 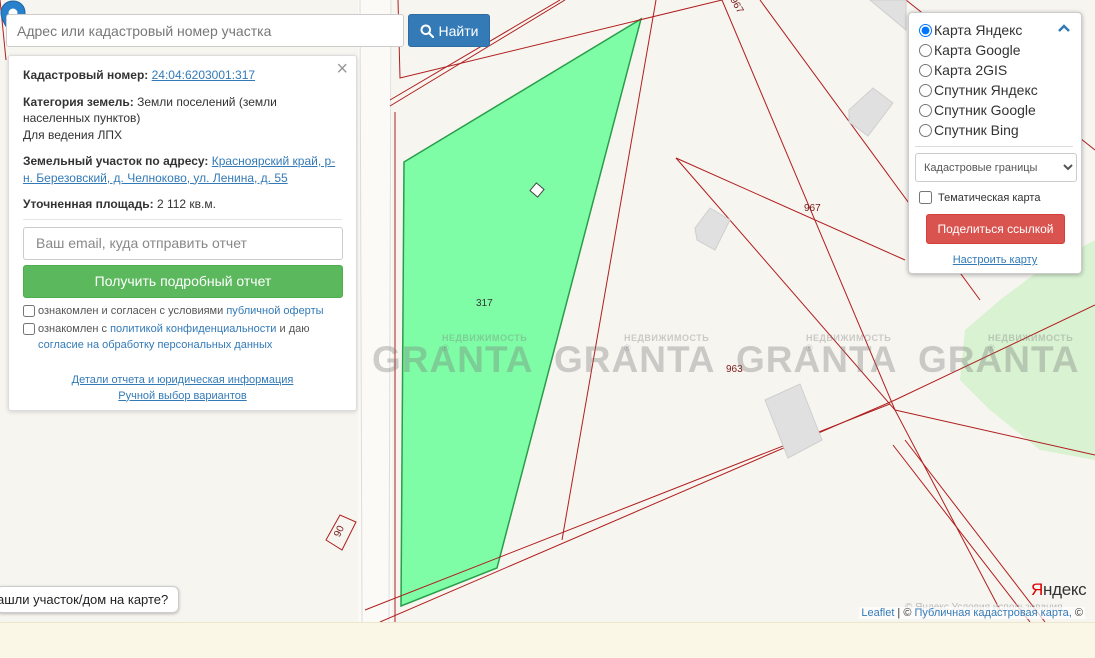 What do you see at coordinates (375, 311) in the screenshot?
I see `road` at bounding box center [375, 311].